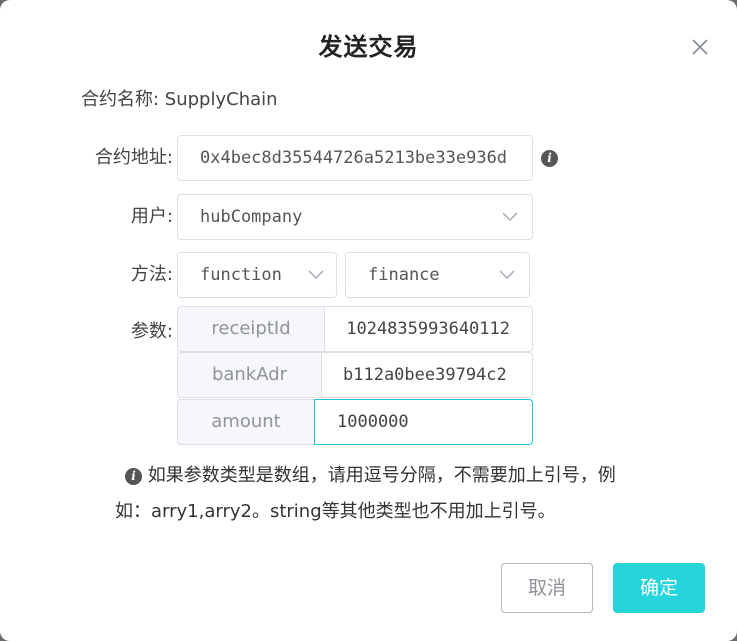 The image size is (737, 641). What do you see at coordinates (246, 422) in the screenshot?
I see `param-key-amount: amount` at bounding box center [246, 422].